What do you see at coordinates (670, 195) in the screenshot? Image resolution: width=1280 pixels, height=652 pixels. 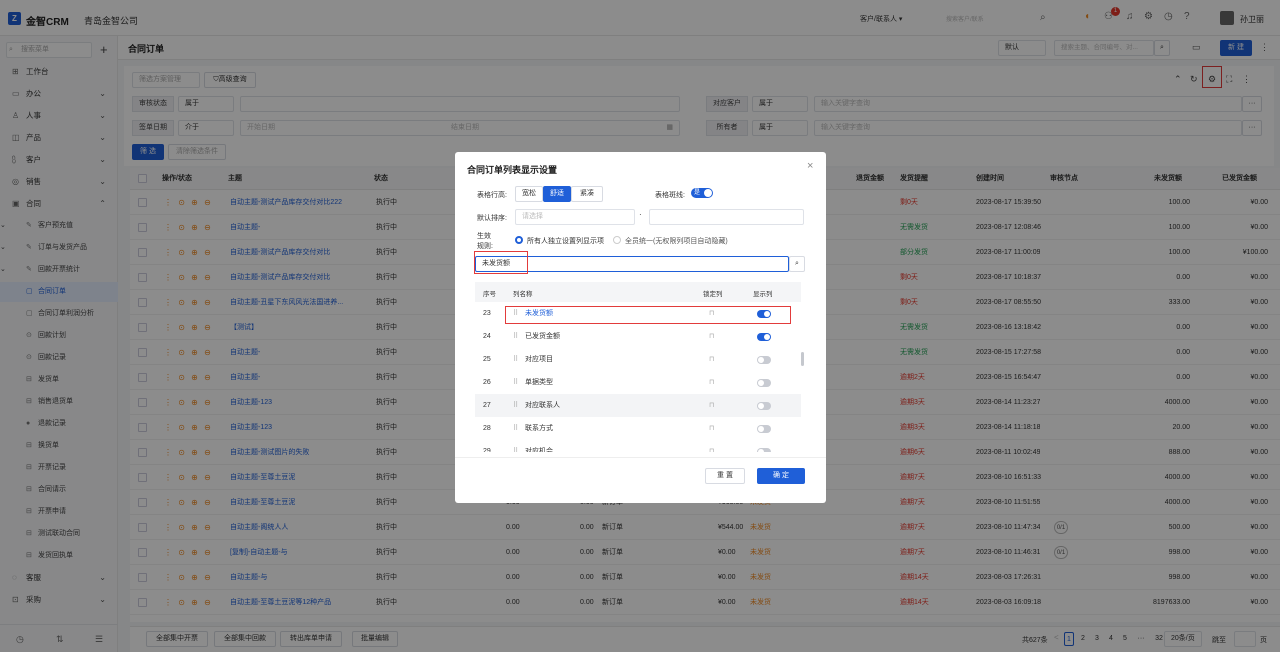 I see `zebra-label: 表格斑线:` at bounding box center [670, 195].